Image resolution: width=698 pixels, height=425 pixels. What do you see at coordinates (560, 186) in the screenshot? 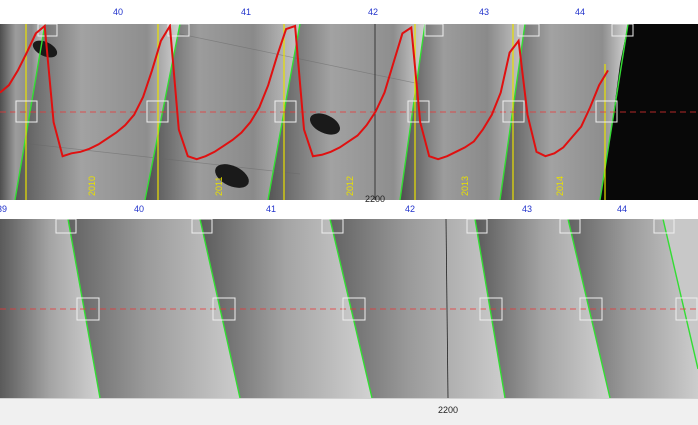
I see `year-label: 2014` at bounding box center [560, 186].